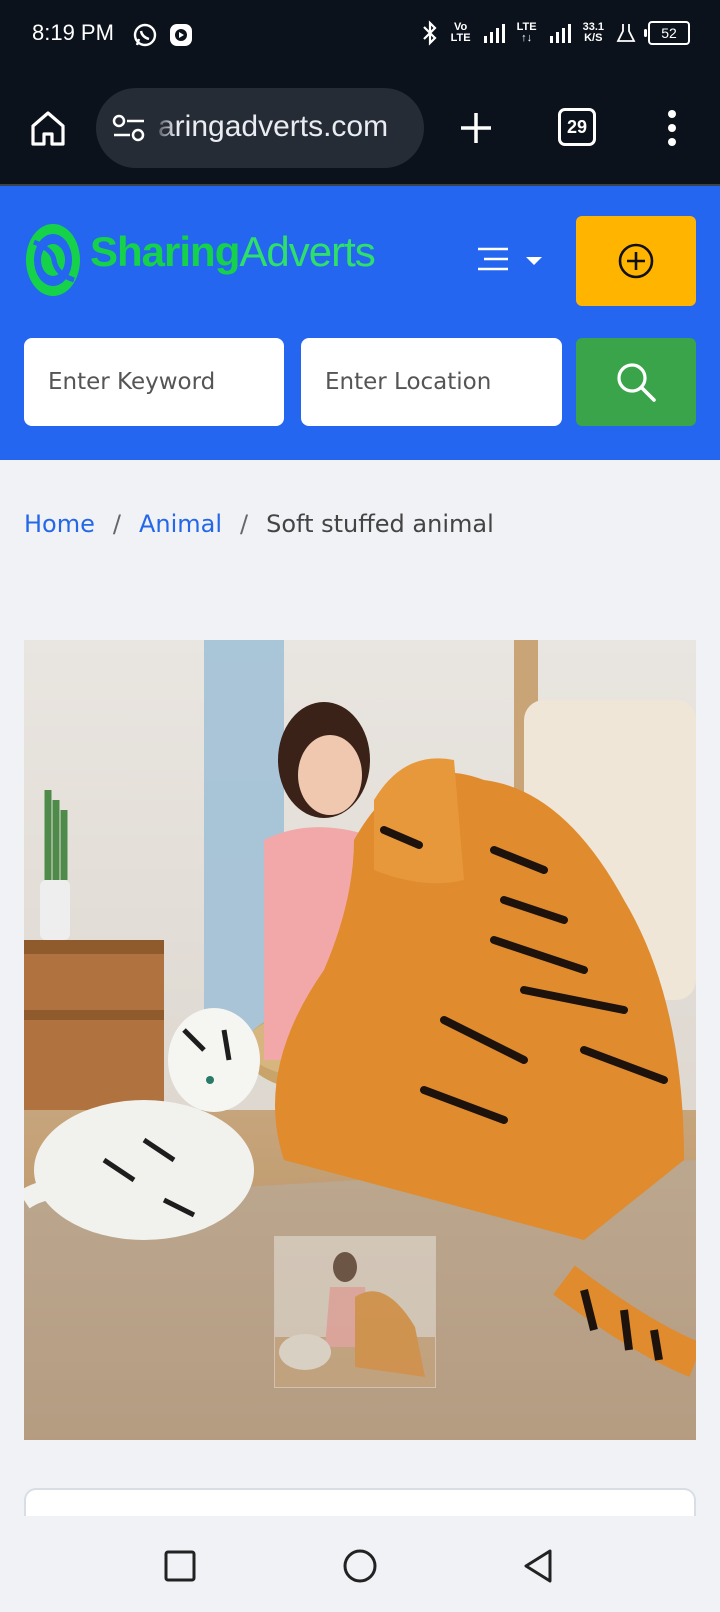  I want to click on recents-icon, so click(180, 1566).